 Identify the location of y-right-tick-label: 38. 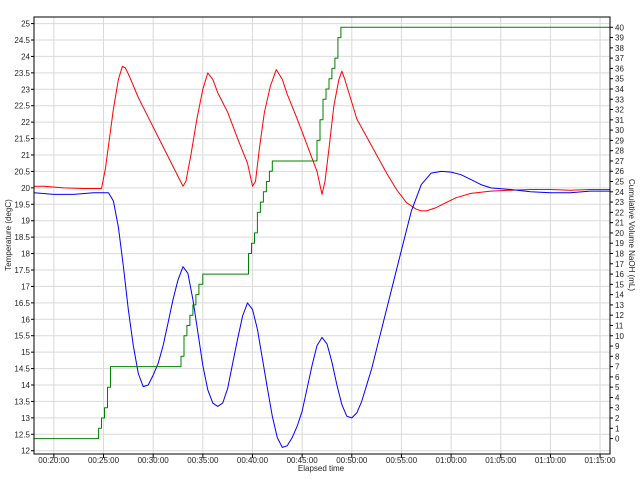
(619, 48).